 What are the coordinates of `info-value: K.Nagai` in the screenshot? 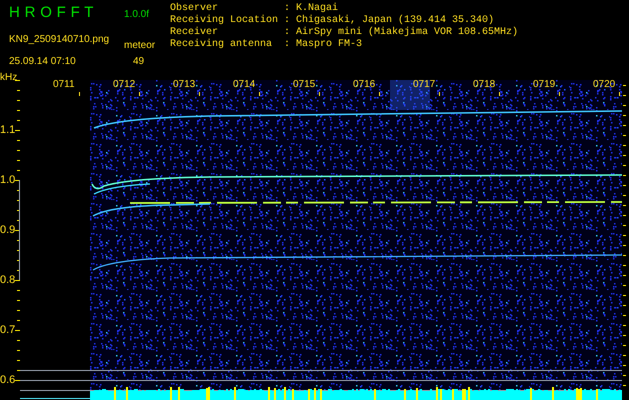 It's located at (317, 8).